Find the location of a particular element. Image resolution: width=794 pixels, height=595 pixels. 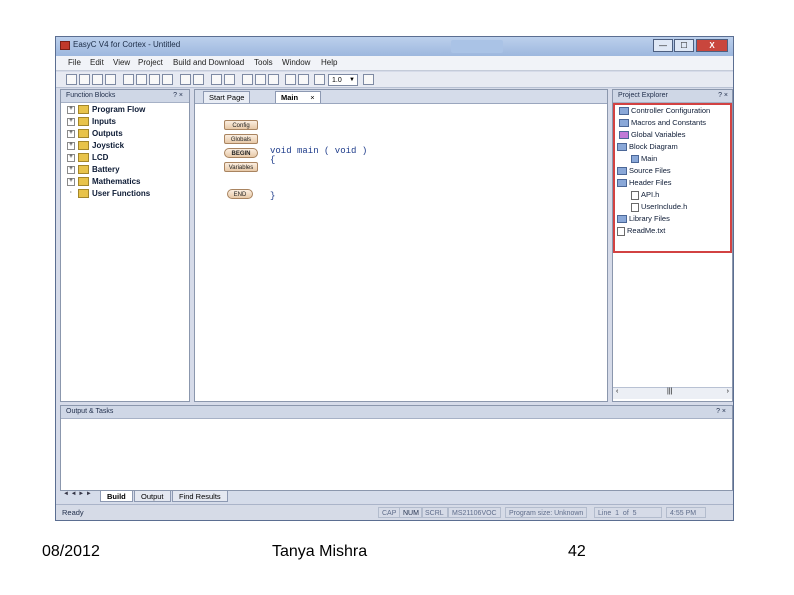

tree-item-source-files: Source Files is located at coordinates (644, 171).